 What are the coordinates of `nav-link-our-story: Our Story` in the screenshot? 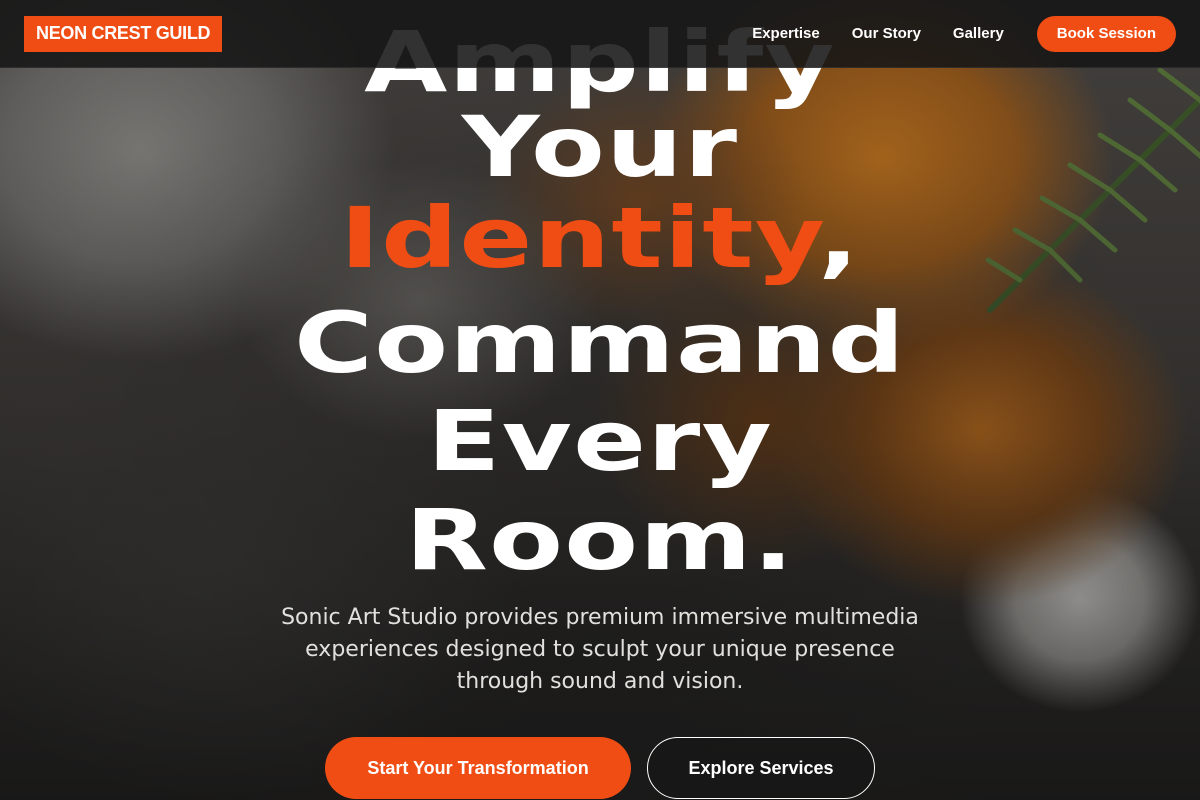 It's located at (886, 33).